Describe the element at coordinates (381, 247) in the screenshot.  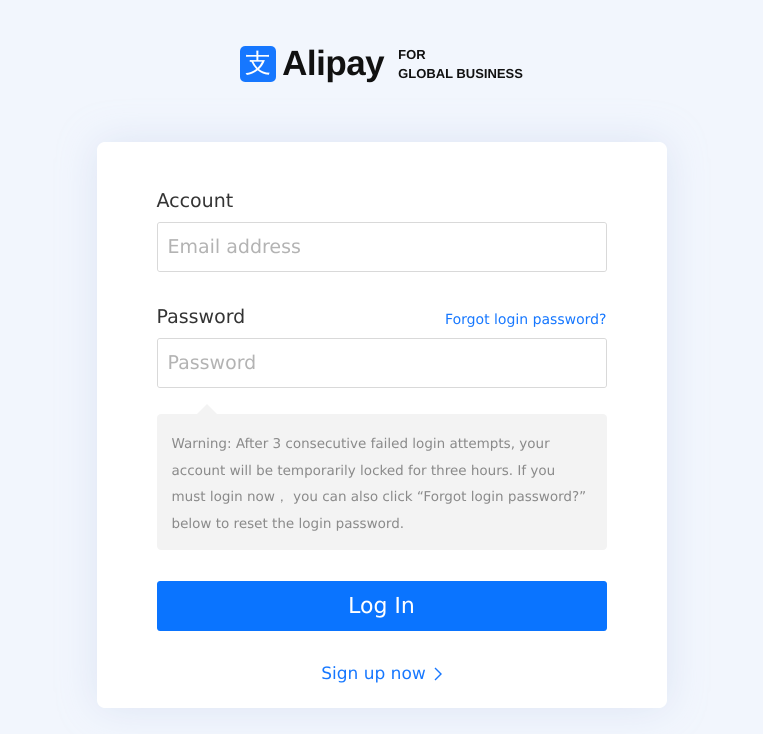
I see `email-field: Email address` at that location.